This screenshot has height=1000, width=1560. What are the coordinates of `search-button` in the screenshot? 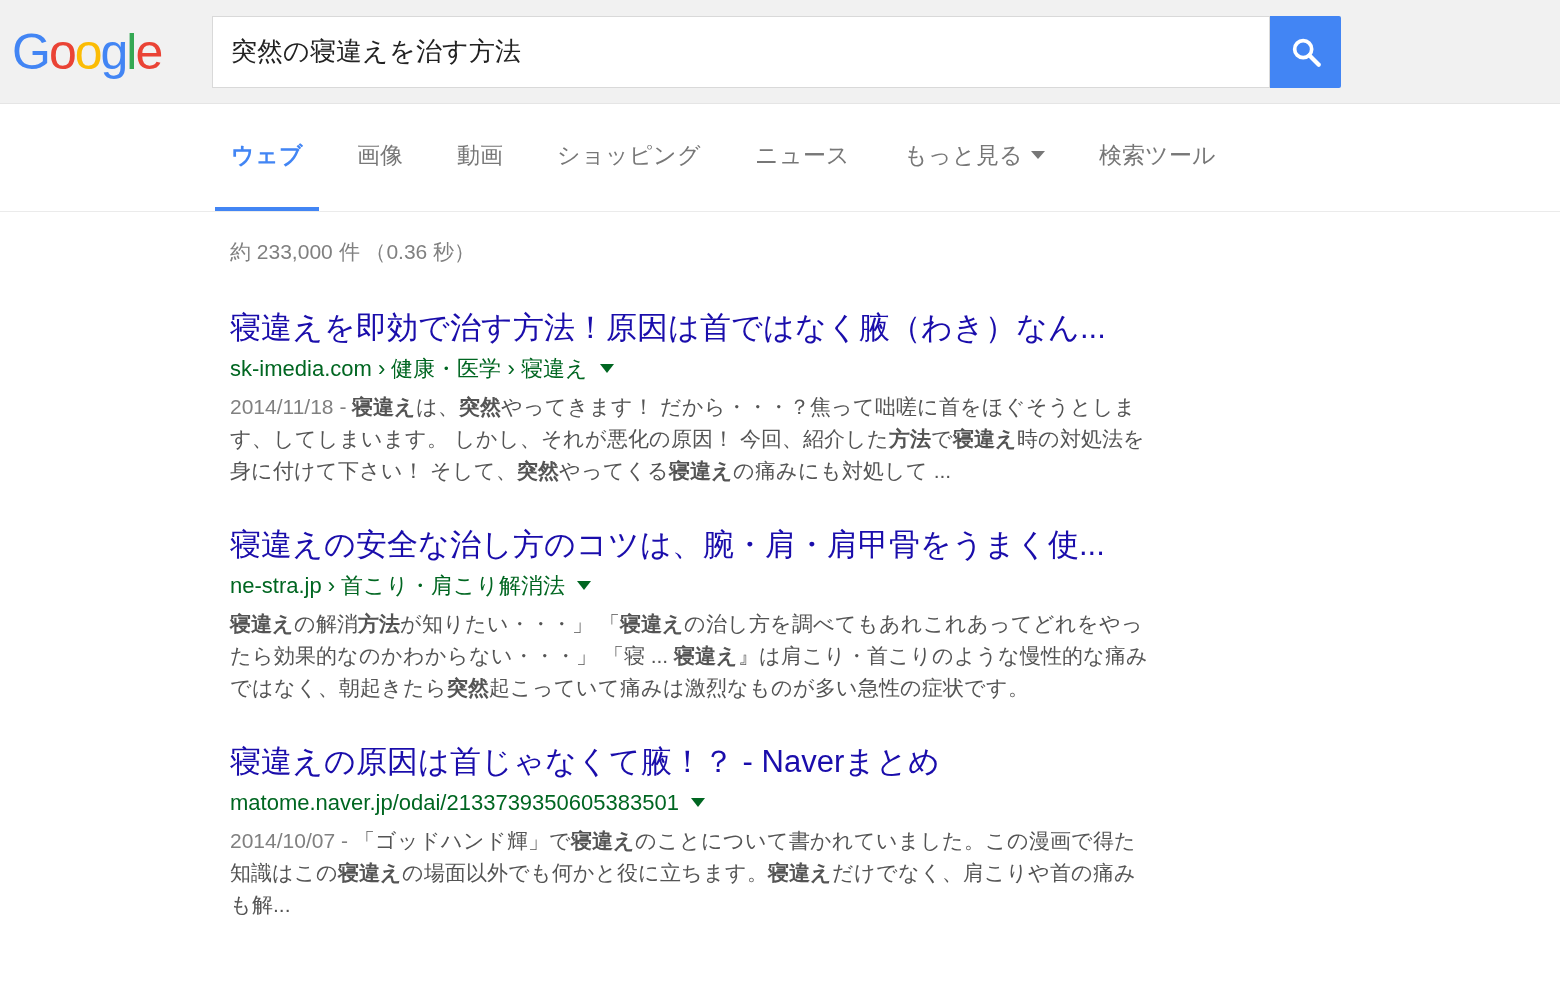 It's located at (1305, 51).